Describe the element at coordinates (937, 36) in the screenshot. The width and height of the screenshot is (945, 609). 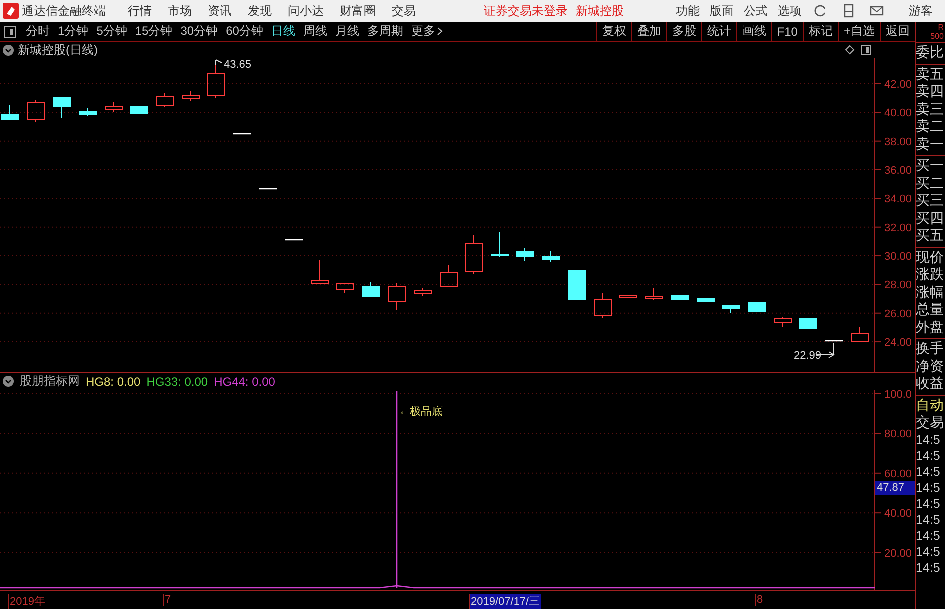
I see `market-label: 500` at that location.